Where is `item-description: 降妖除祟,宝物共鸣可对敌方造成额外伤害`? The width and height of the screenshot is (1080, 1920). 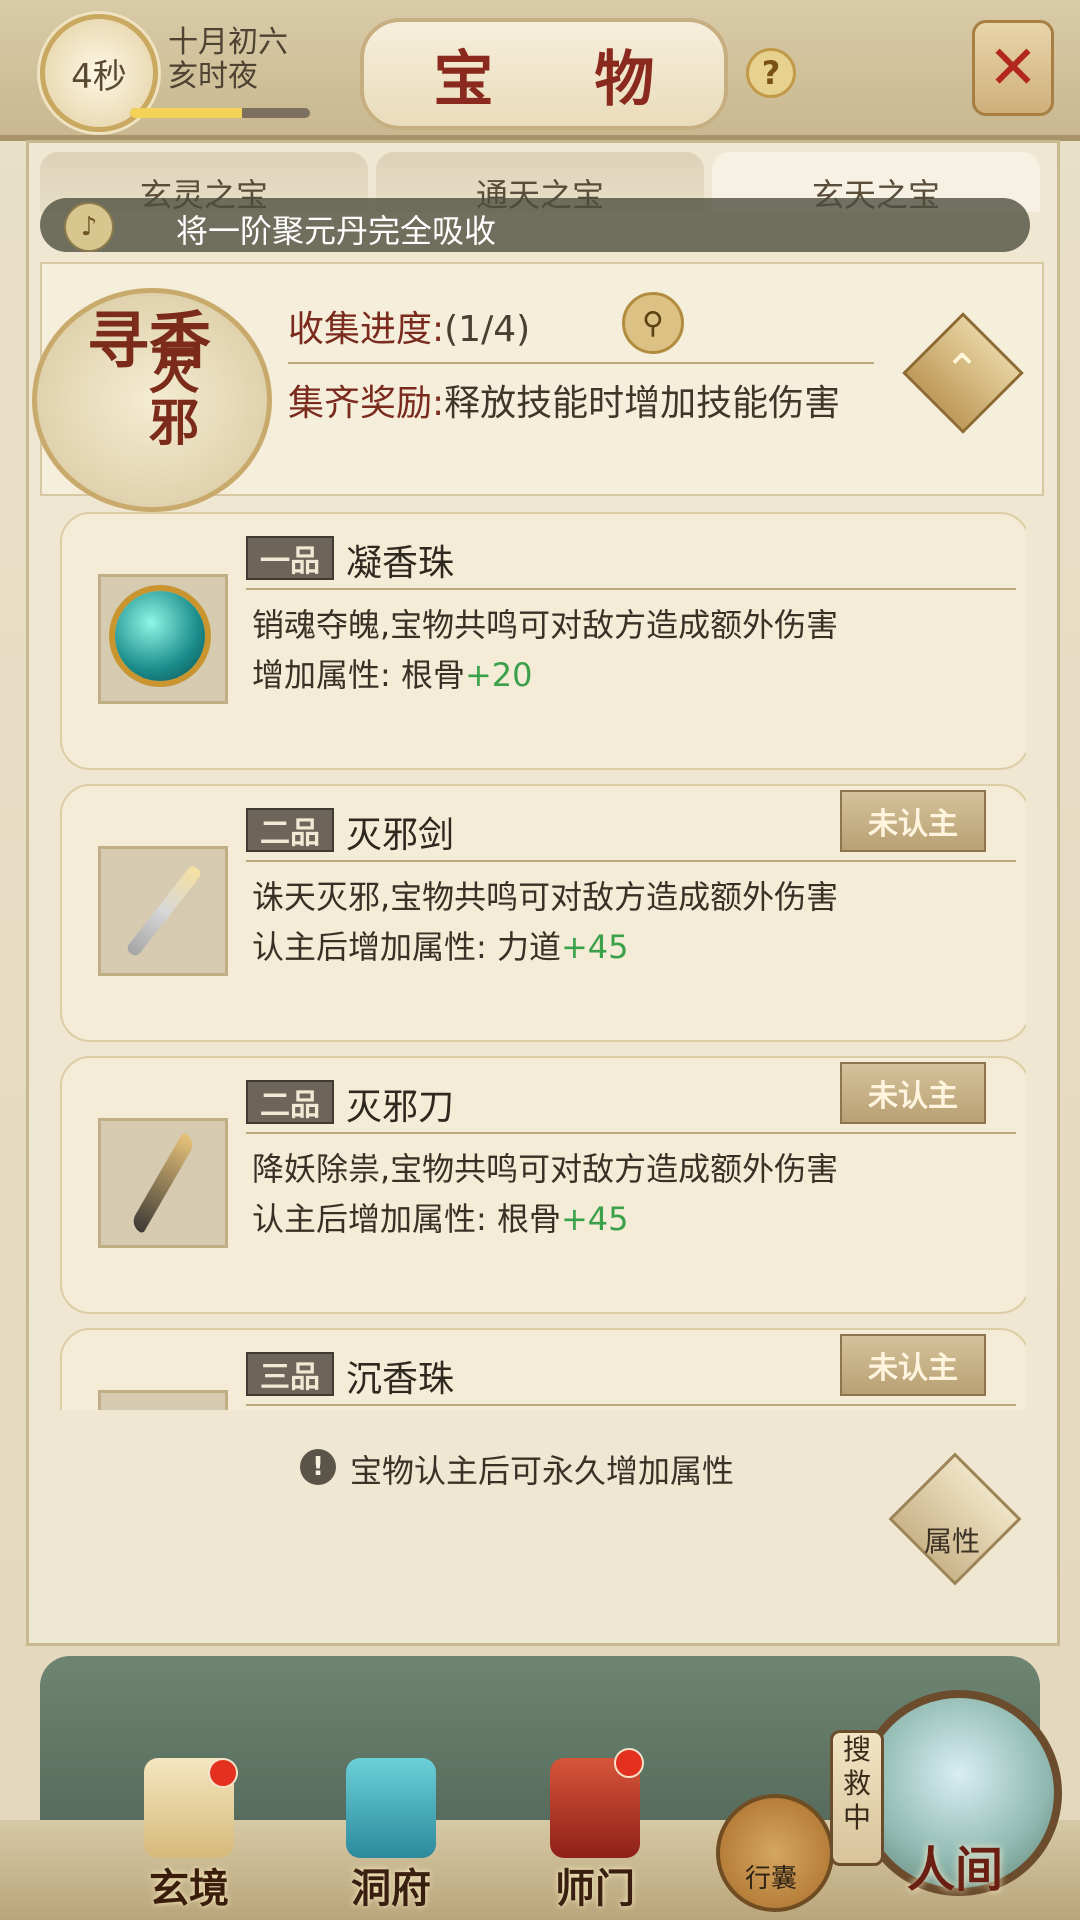 item-description: 降妖除祟,宝物共鸣可对敌方造成额外伤害 is located at coordinates (545, 1169).